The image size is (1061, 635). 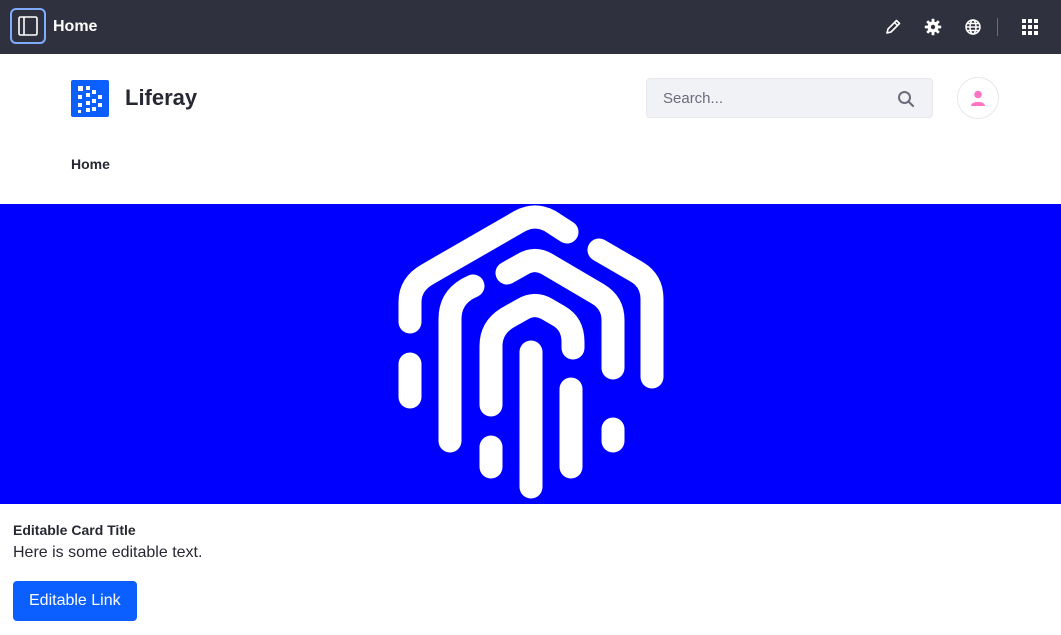 I want to click on menu-divider, so click(x=997, y=27).